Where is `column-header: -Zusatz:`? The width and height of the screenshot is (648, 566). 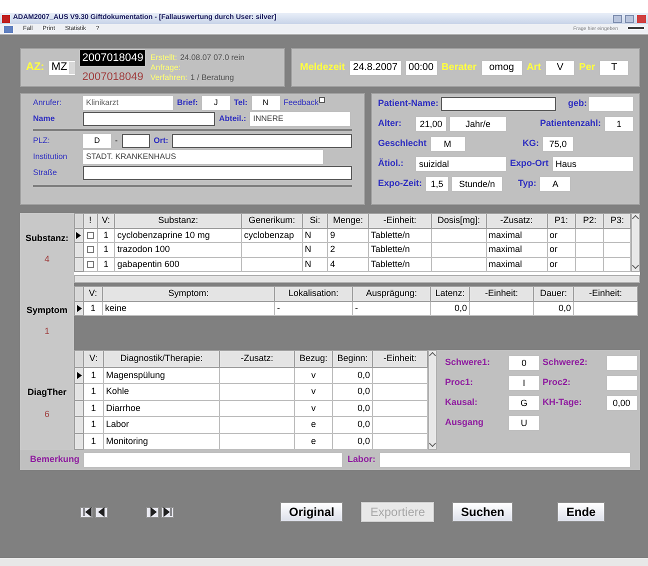 column-header: -Zusatz: is located at coordinates (517, 221).